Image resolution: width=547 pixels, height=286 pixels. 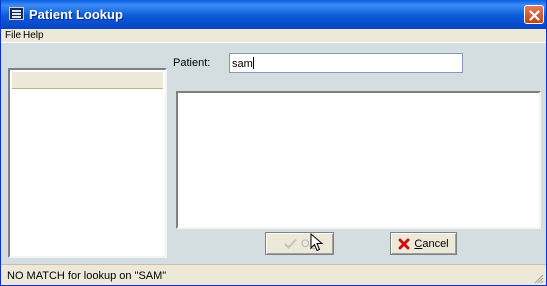 I want to click on x-icon, so click(x=404, y=244).